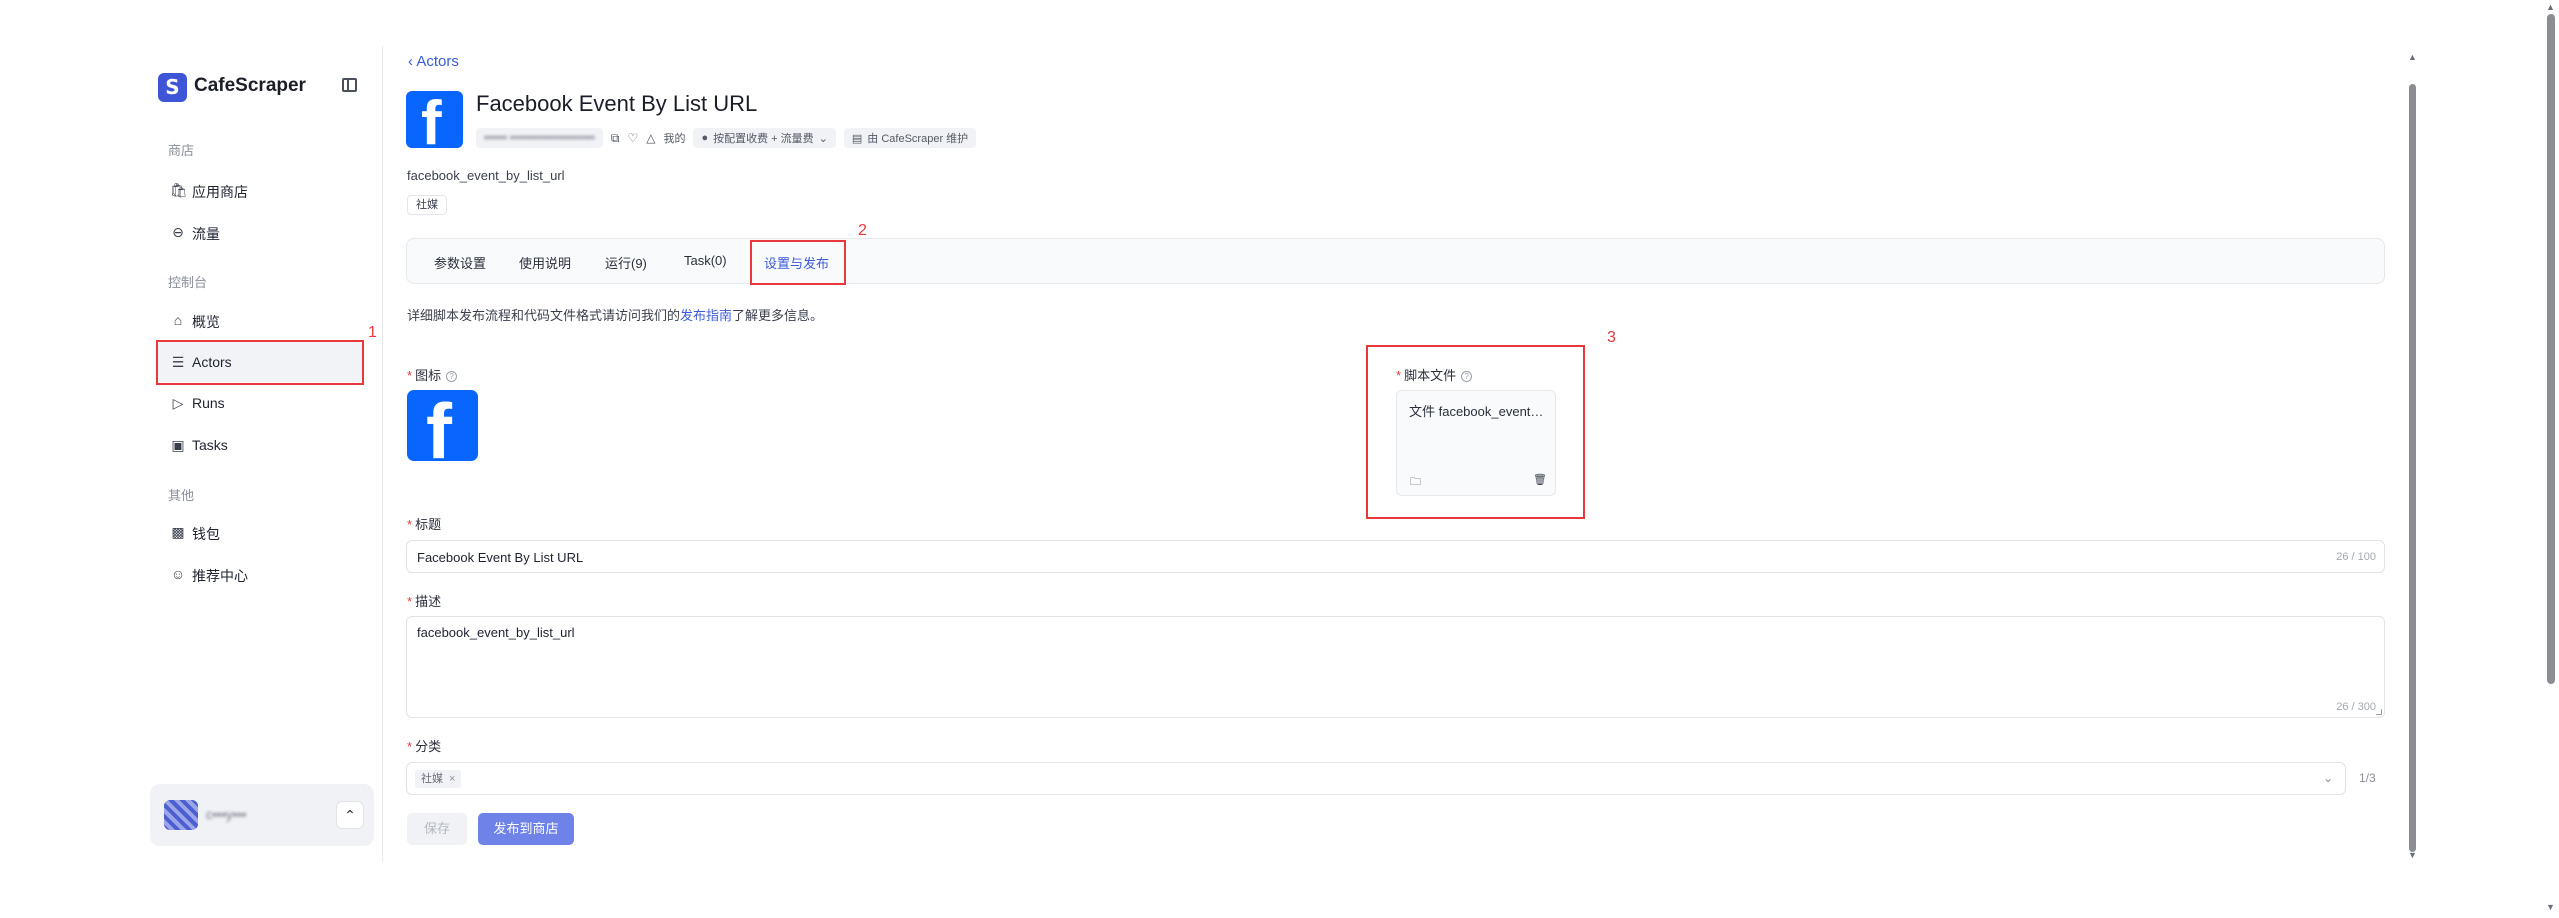  I want to click on sidebar-item-label: 推荐中心, so click(220, 576).